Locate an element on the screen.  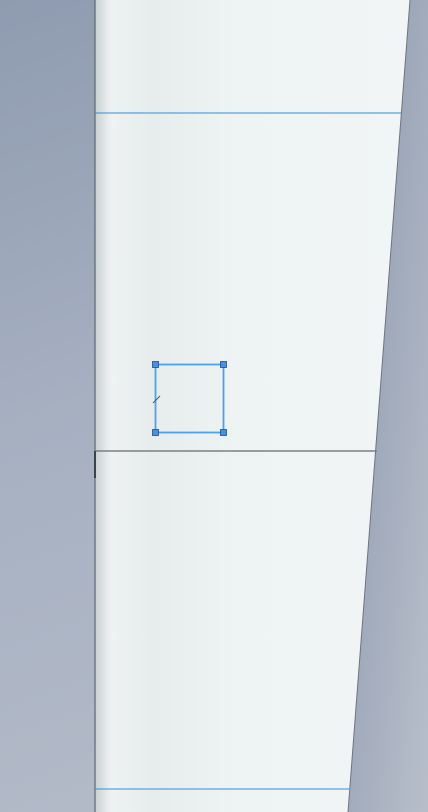
selection-handle-bottom-right is located at coordinates (223, 432).